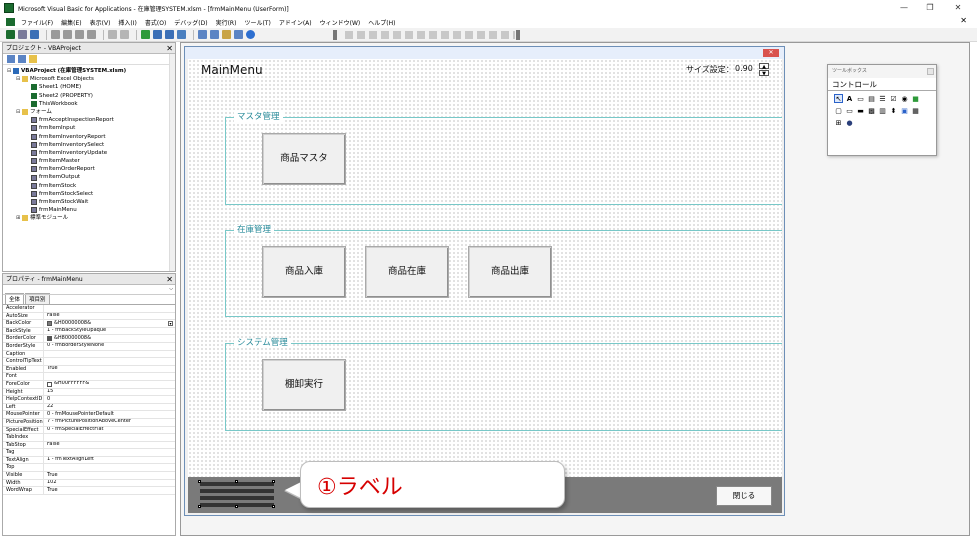  What do you see at coordinates (89, 331) in the screenshot?
I see `property-row: BackStyle 1 - fmBackStyleOpaque` at bounding box center [89, 331].